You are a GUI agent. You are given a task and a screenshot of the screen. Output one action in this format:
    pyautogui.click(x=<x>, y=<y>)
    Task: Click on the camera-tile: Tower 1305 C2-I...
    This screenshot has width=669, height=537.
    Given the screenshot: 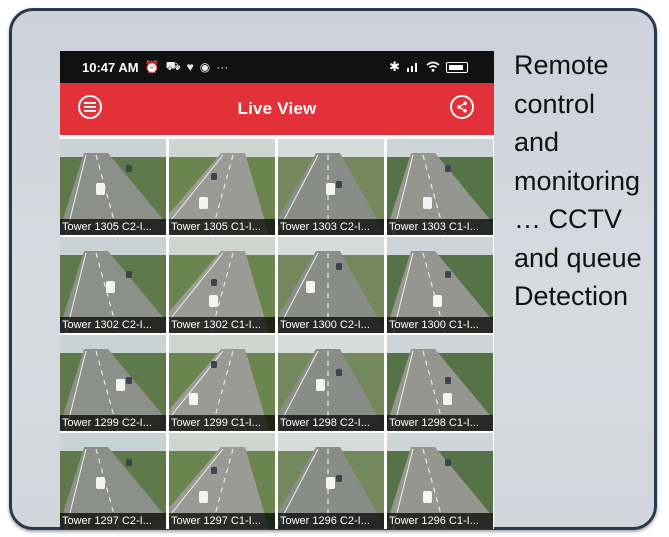 What is the action you would take?
    pyautogui.click(x=113, y=187)
    